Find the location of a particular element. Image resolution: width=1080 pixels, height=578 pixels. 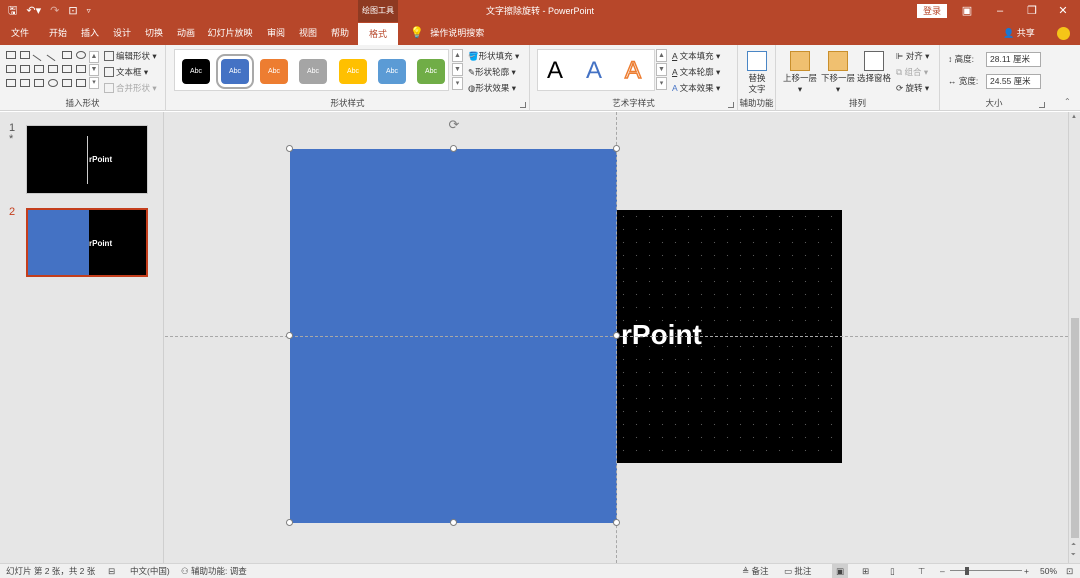

down-arrow-shape-icon is located at coordinates (81, 69).